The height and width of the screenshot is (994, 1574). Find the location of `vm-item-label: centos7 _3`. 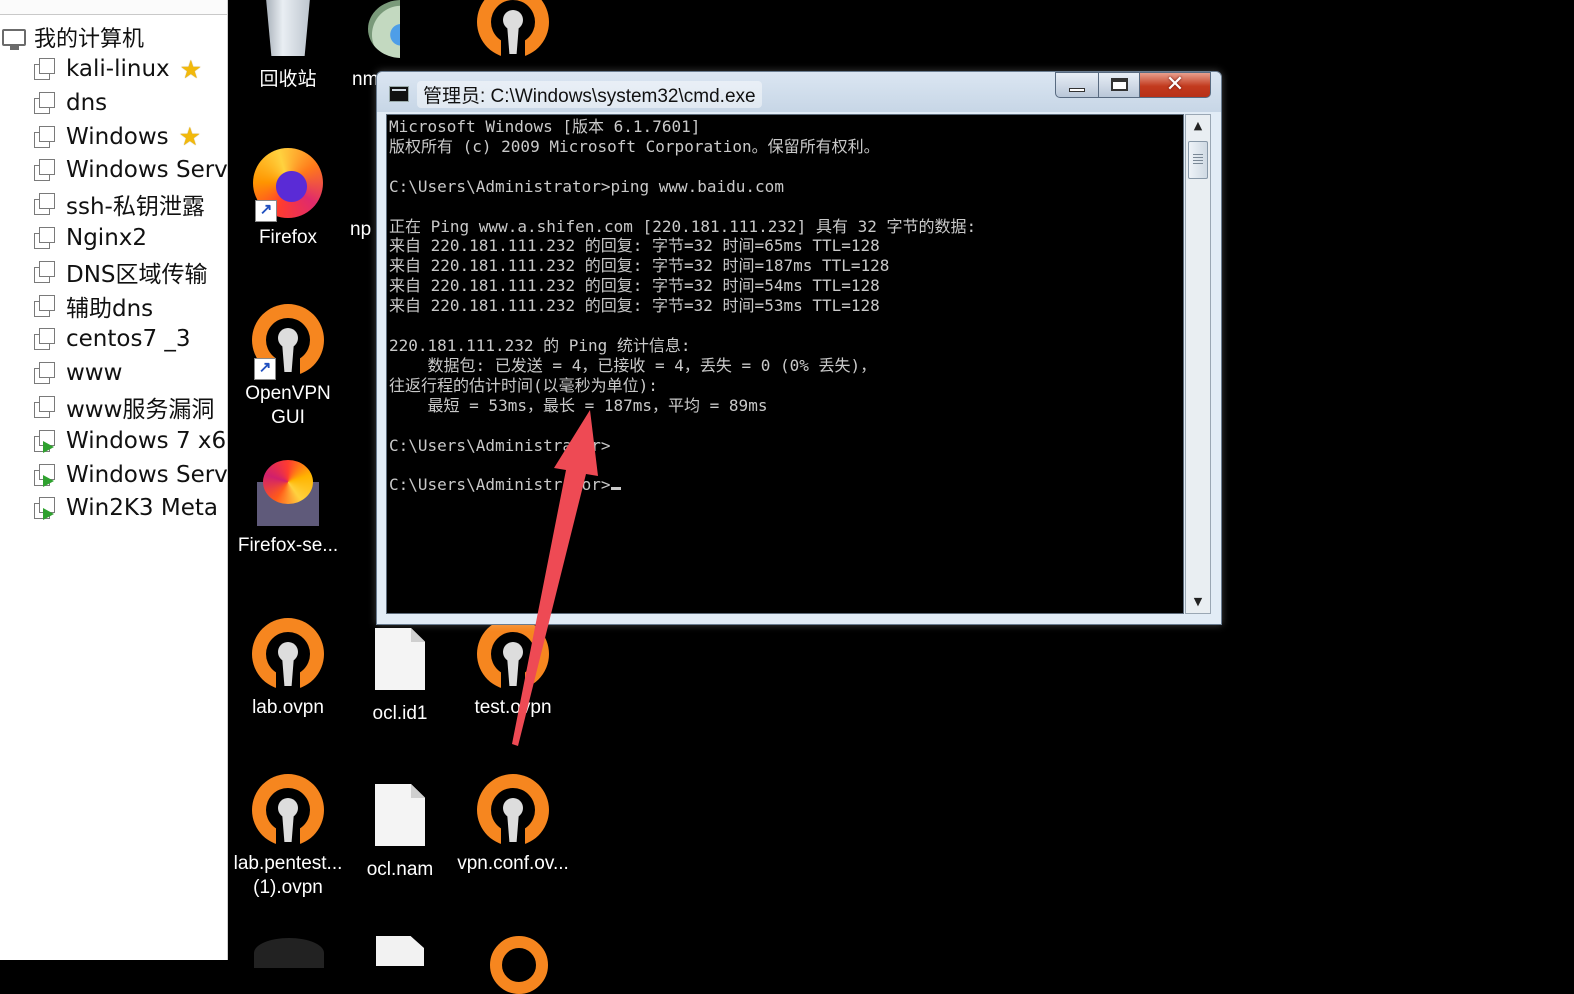

vm-item-label: centos7 _3 is located at coordinates (128, 339).